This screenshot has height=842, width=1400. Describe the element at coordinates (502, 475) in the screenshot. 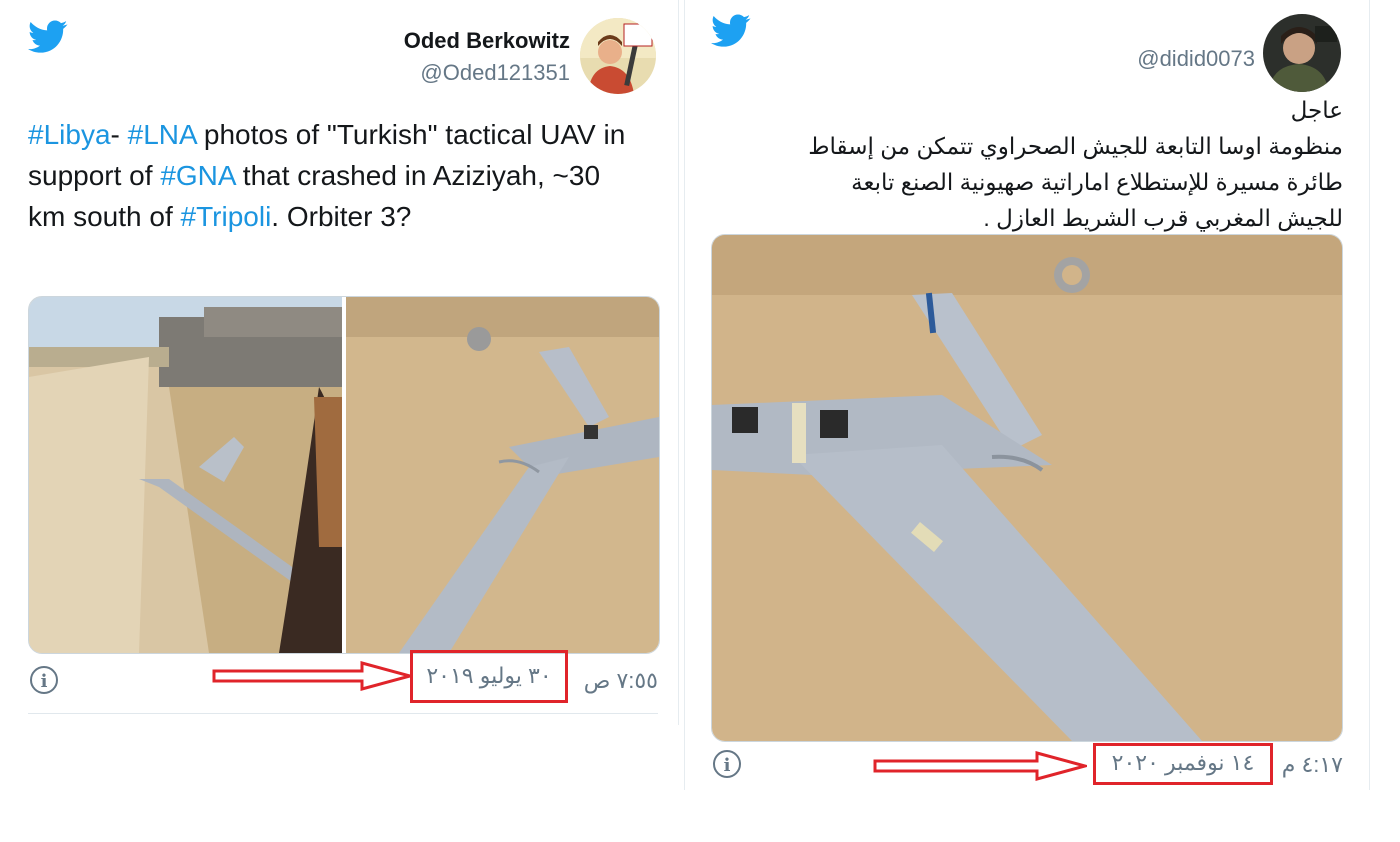

I see `photo-drone-closeup` at that location.